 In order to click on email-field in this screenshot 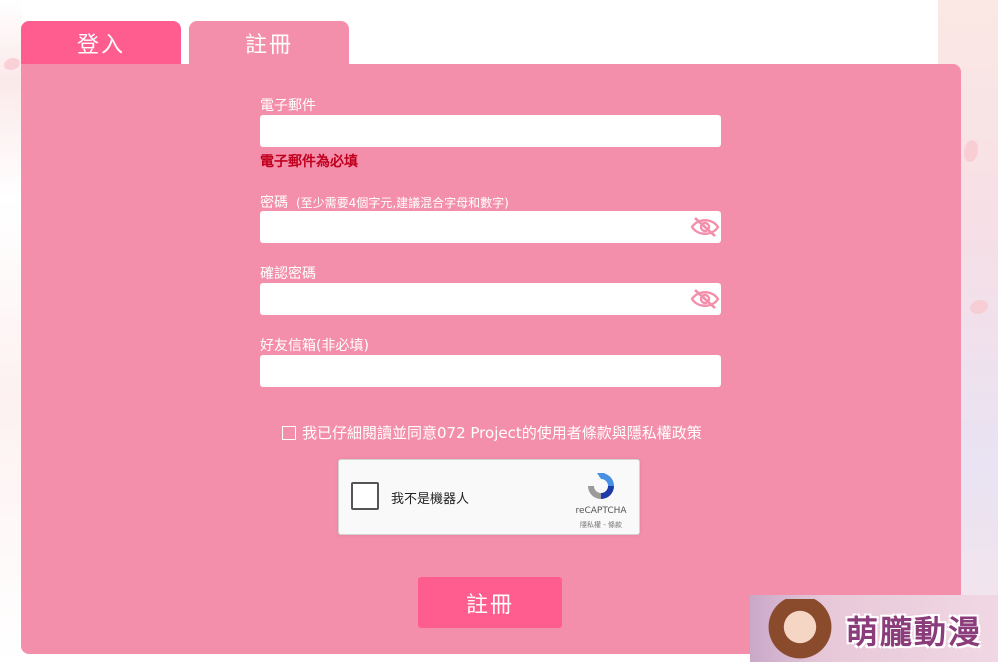, I will do `click(490, 131)`.